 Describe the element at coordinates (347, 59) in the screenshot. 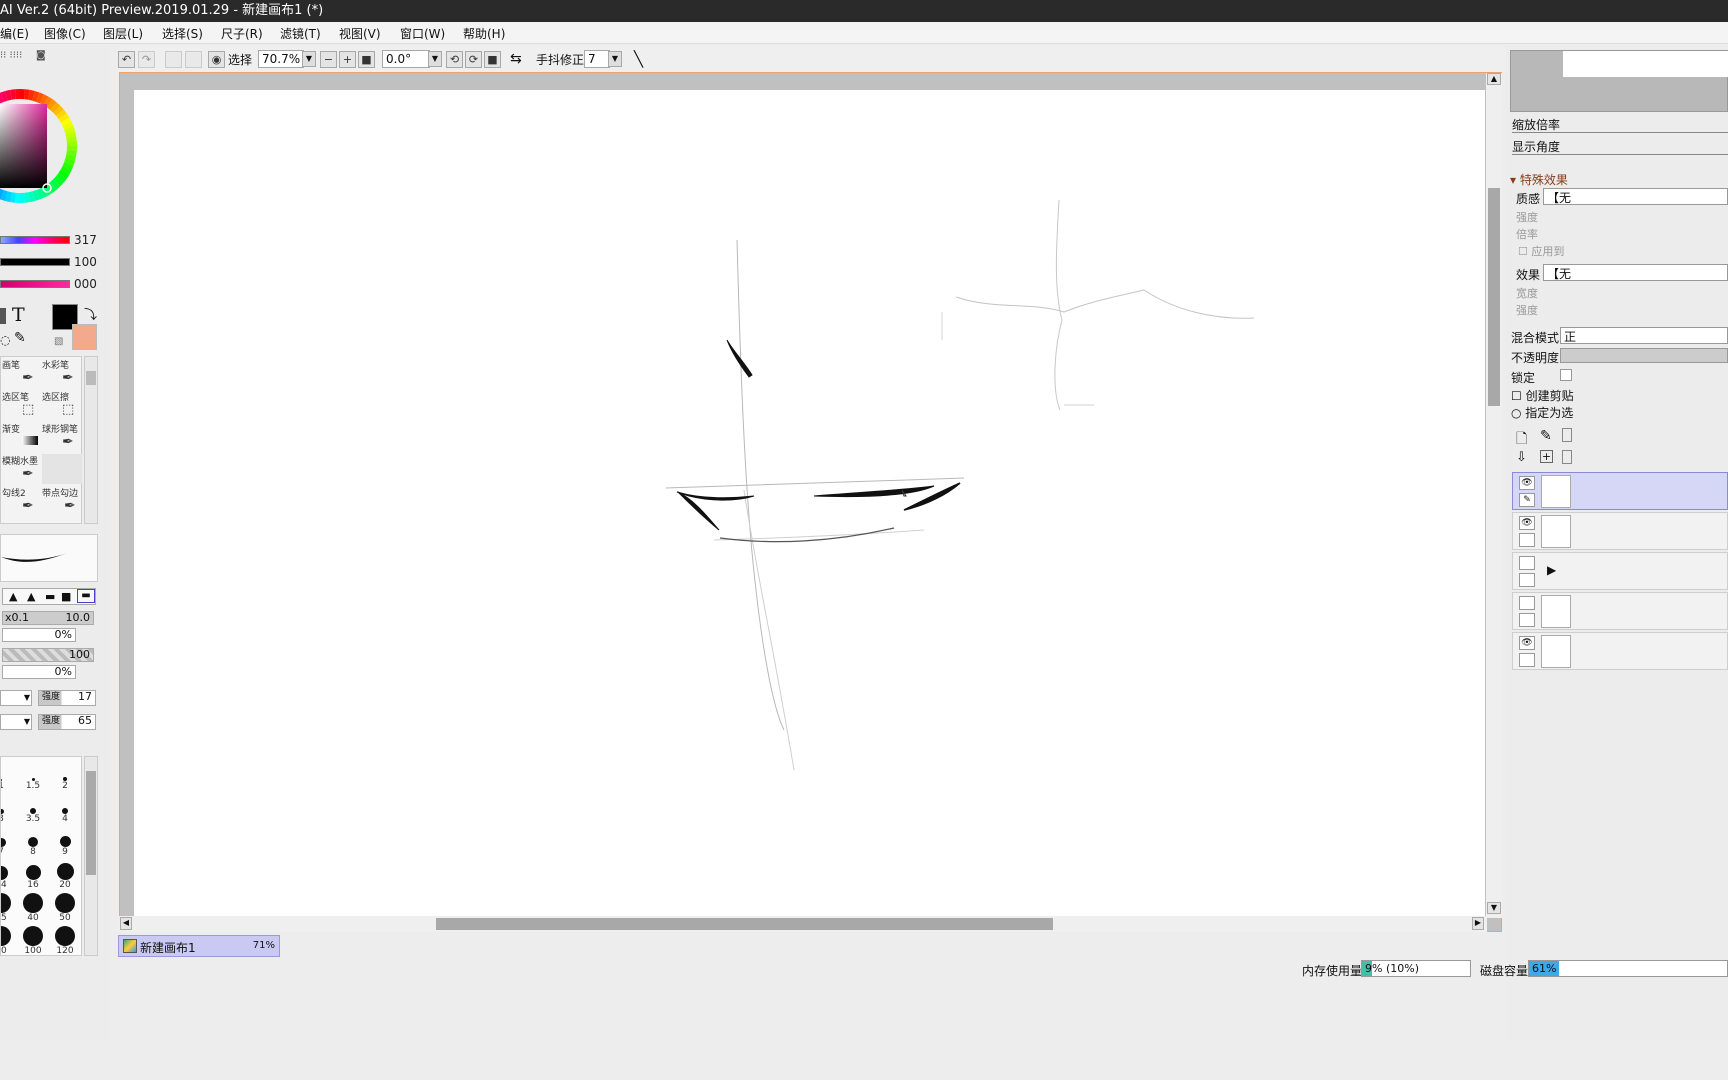

I see `zoom-in-button: +` at that location.